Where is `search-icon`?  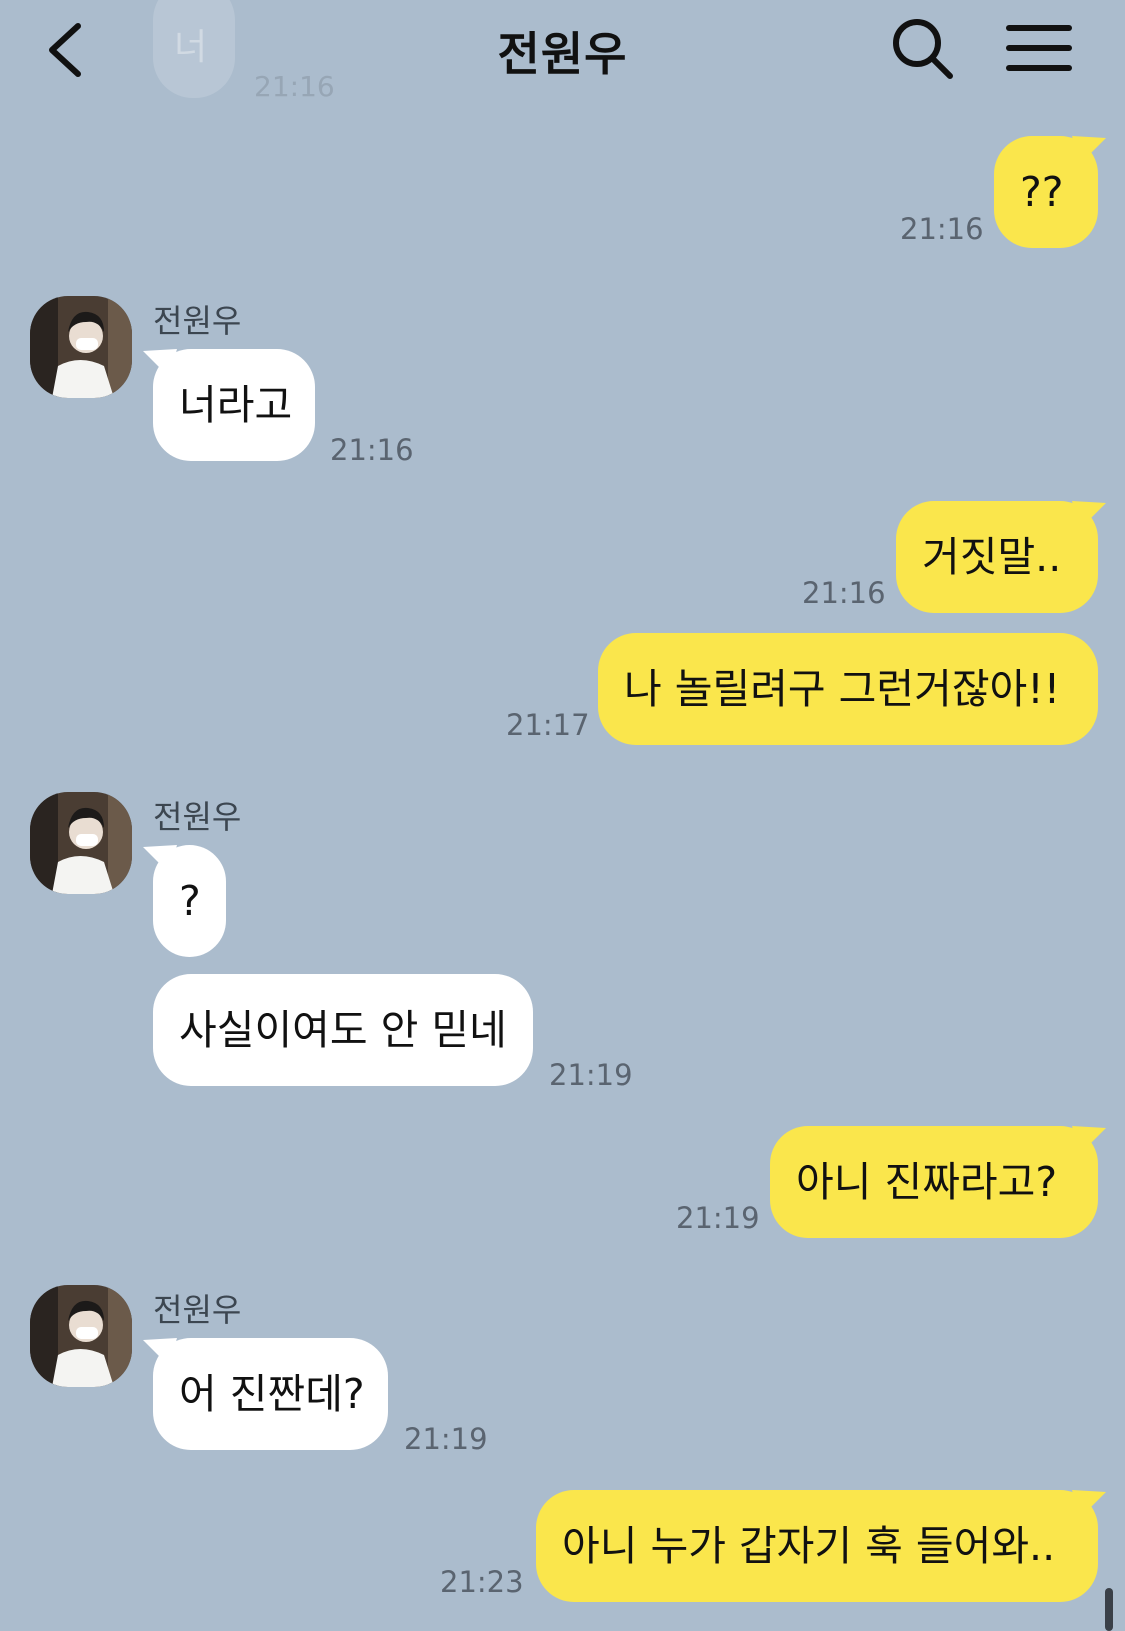
search-icon is located at coordinates (923, 49).